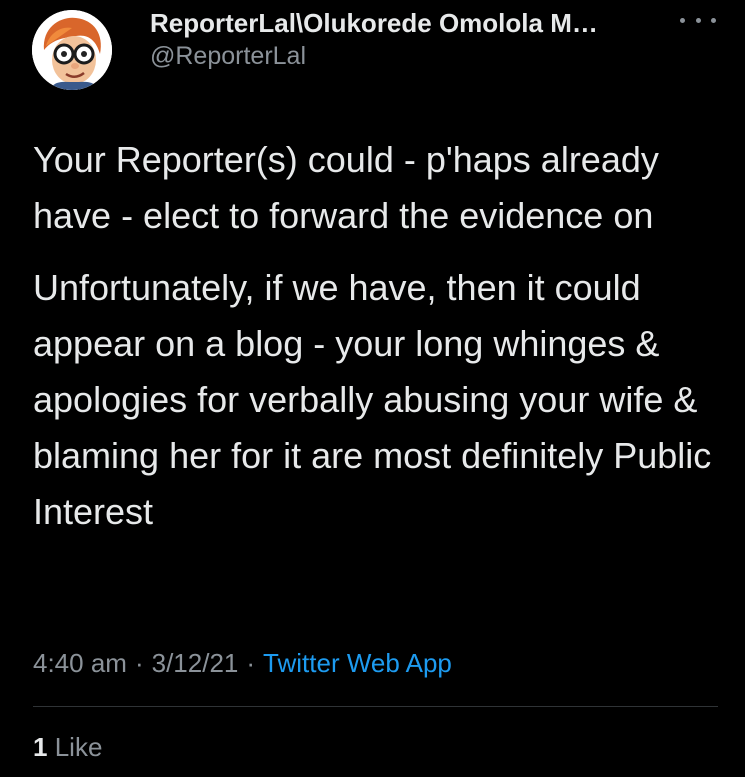  What do you see at coordinates (357, 663) in the screenshot?
I see `tweet-source-link: Twitter Web App` at bounding box center [357, 663].